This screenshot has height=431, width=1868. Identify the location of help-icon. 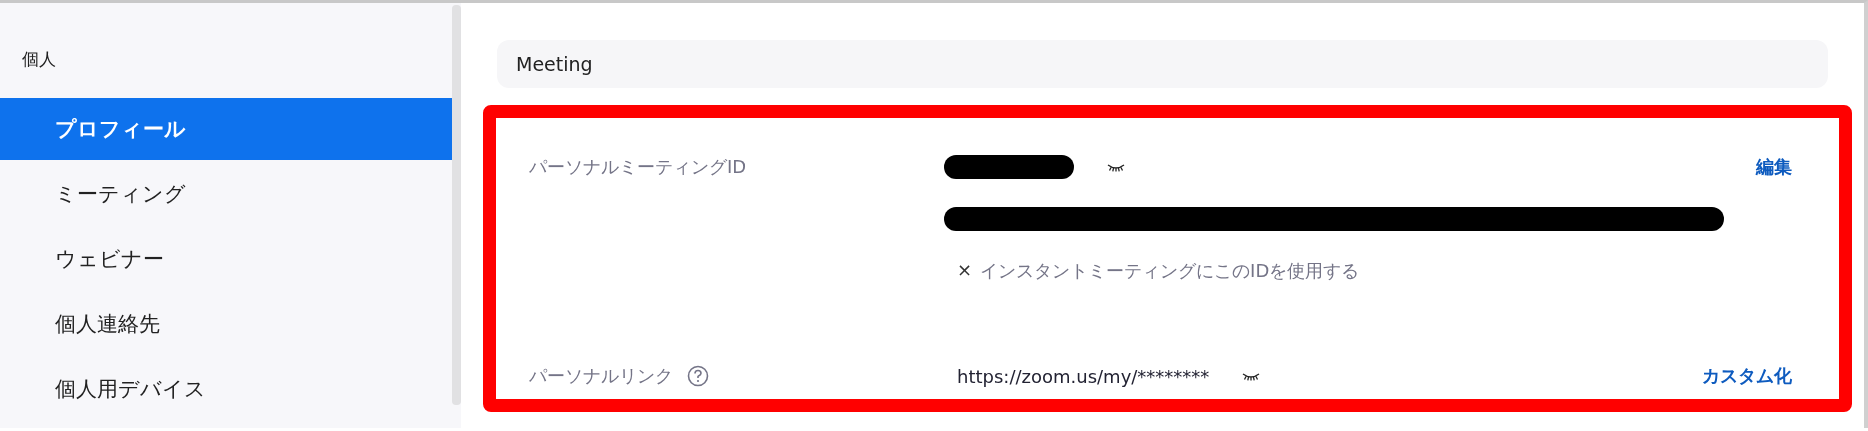
(698, 376).